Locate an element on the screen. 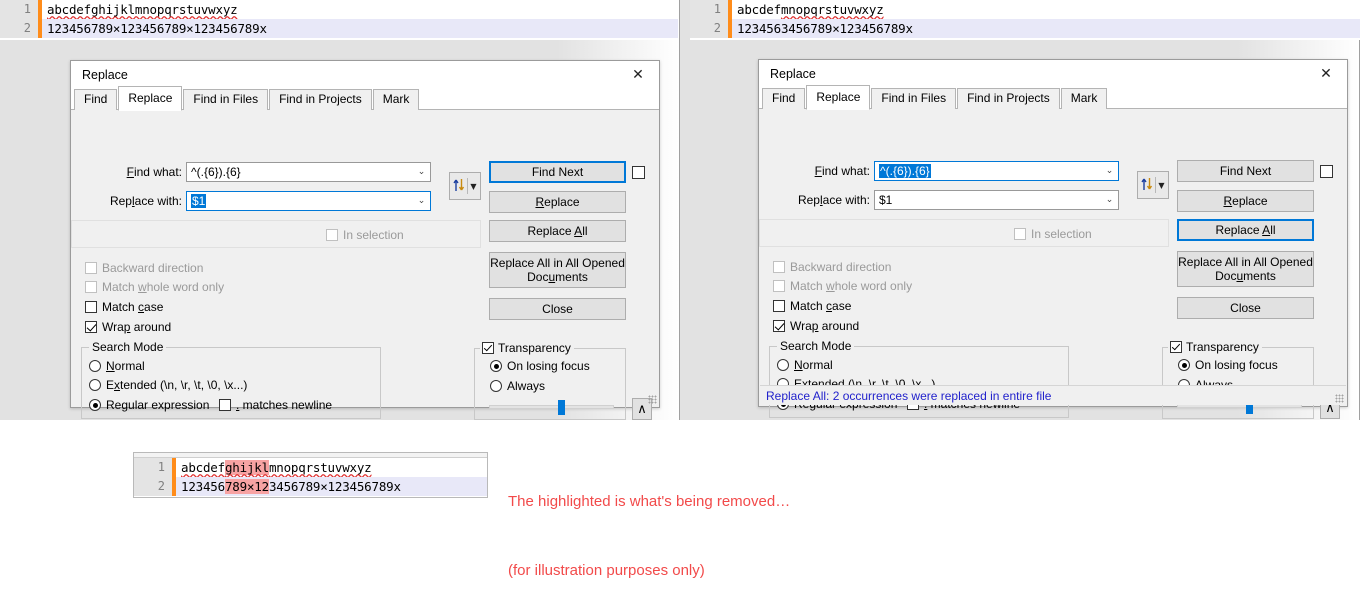 The width and height of the screenshot is (1360, 605). dot-matches-newline-checkbox: . matches newline is located at coordinates (275, 405).